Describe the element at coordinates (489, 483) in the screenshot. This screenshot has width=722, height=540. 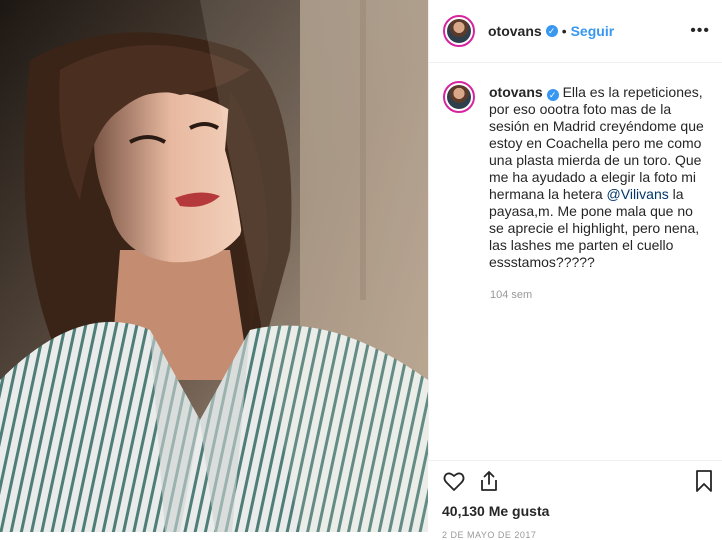
I see `share-icon` at that location.